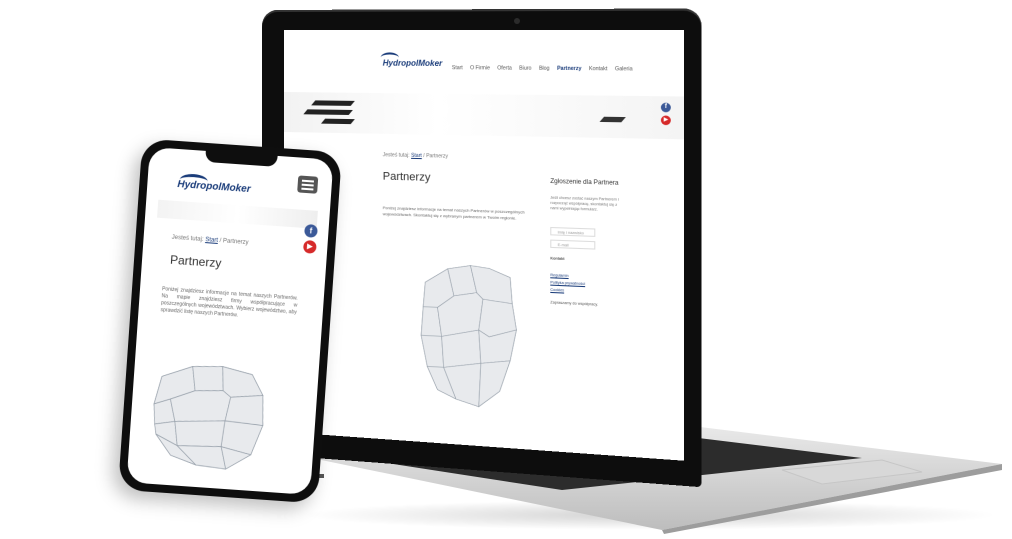 The width and height of the screenshot is (1012, 539). I want to click on desktop-breadcrumb: Jesteś tutaj: Start / Partnerzy, so click(415, 156).